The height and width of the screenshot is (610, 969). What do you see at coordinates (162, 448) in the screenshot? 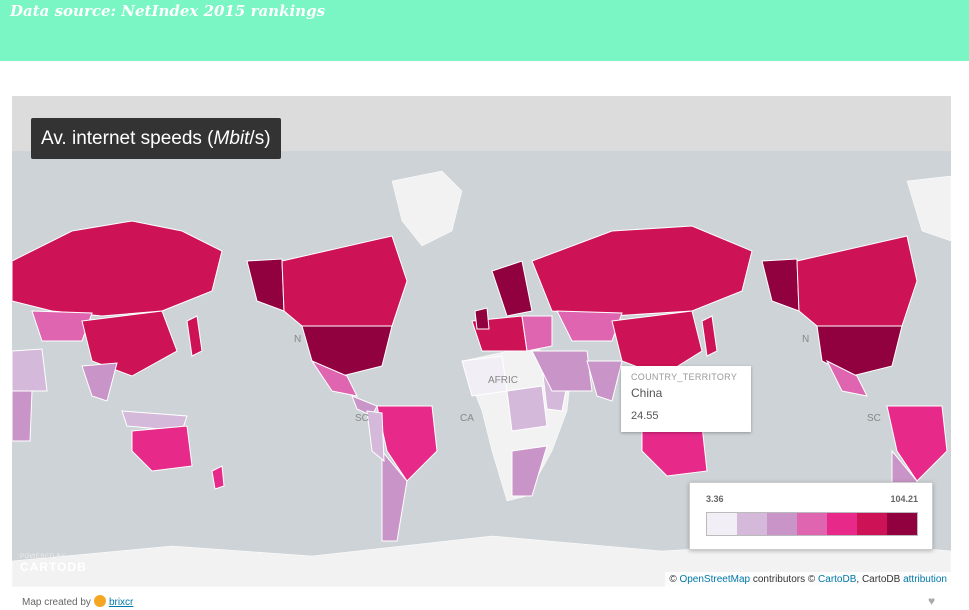
I see `australia-left` at bounding box center [162, 448].